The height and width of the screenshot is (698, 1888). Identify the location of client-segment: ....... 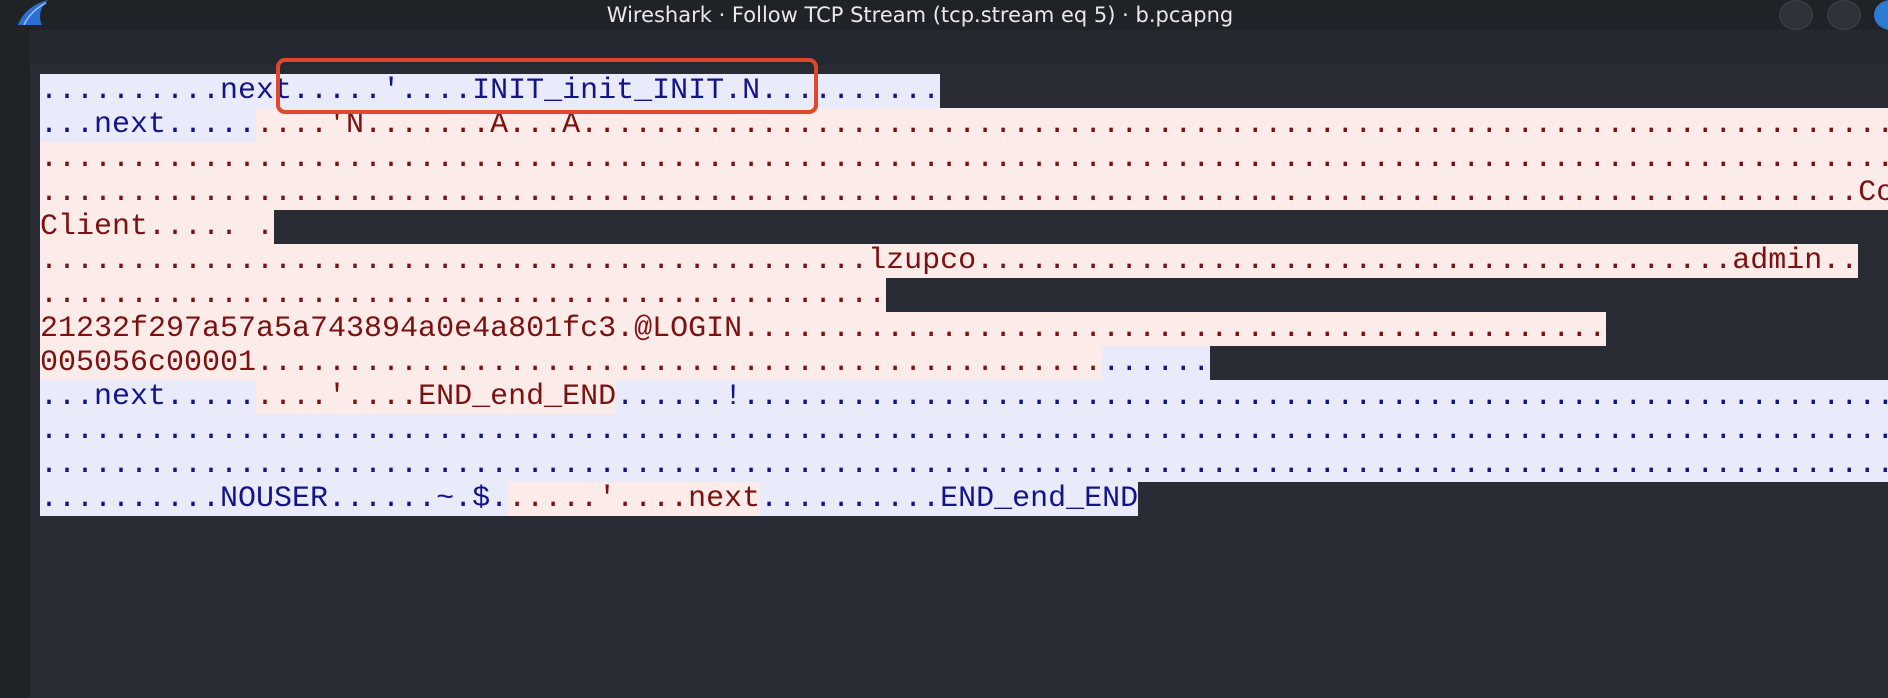
(1156, 363).